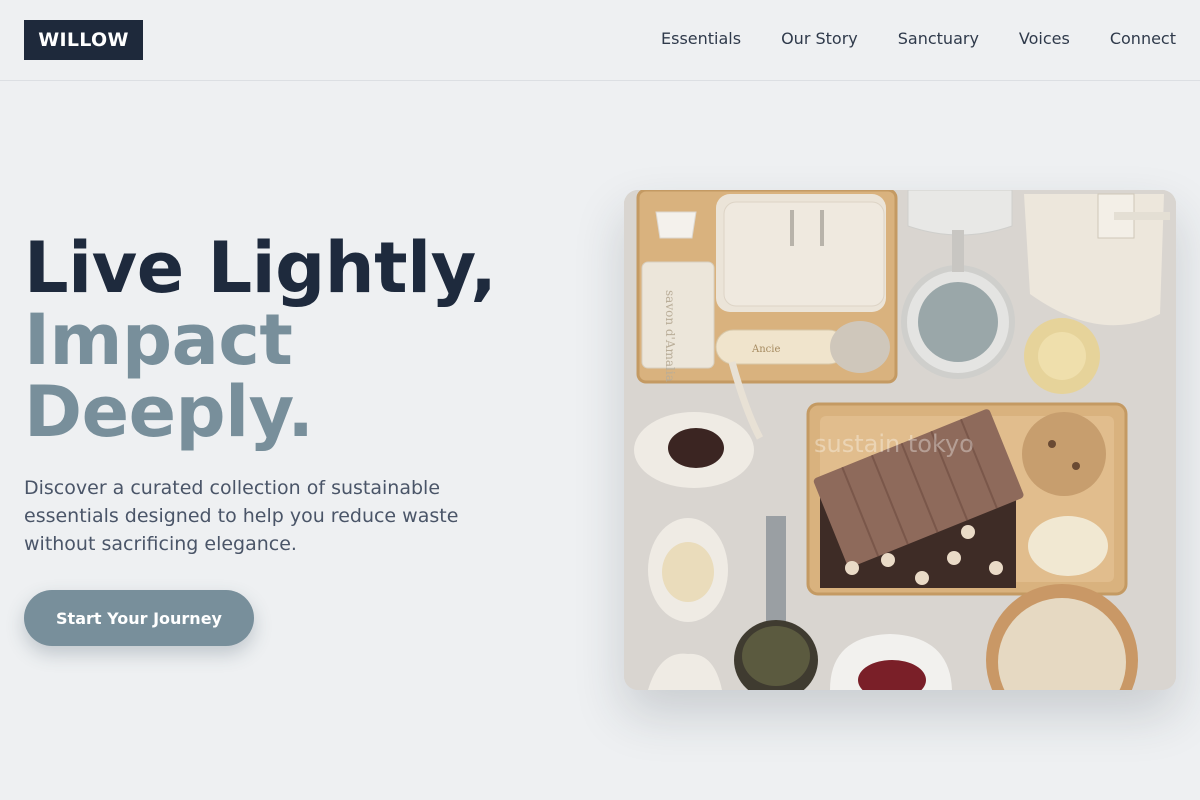 The height and width of the screenshot is (800, 1200). I want to click on start-journey-button: Start Your Journey, so click(139, 618).